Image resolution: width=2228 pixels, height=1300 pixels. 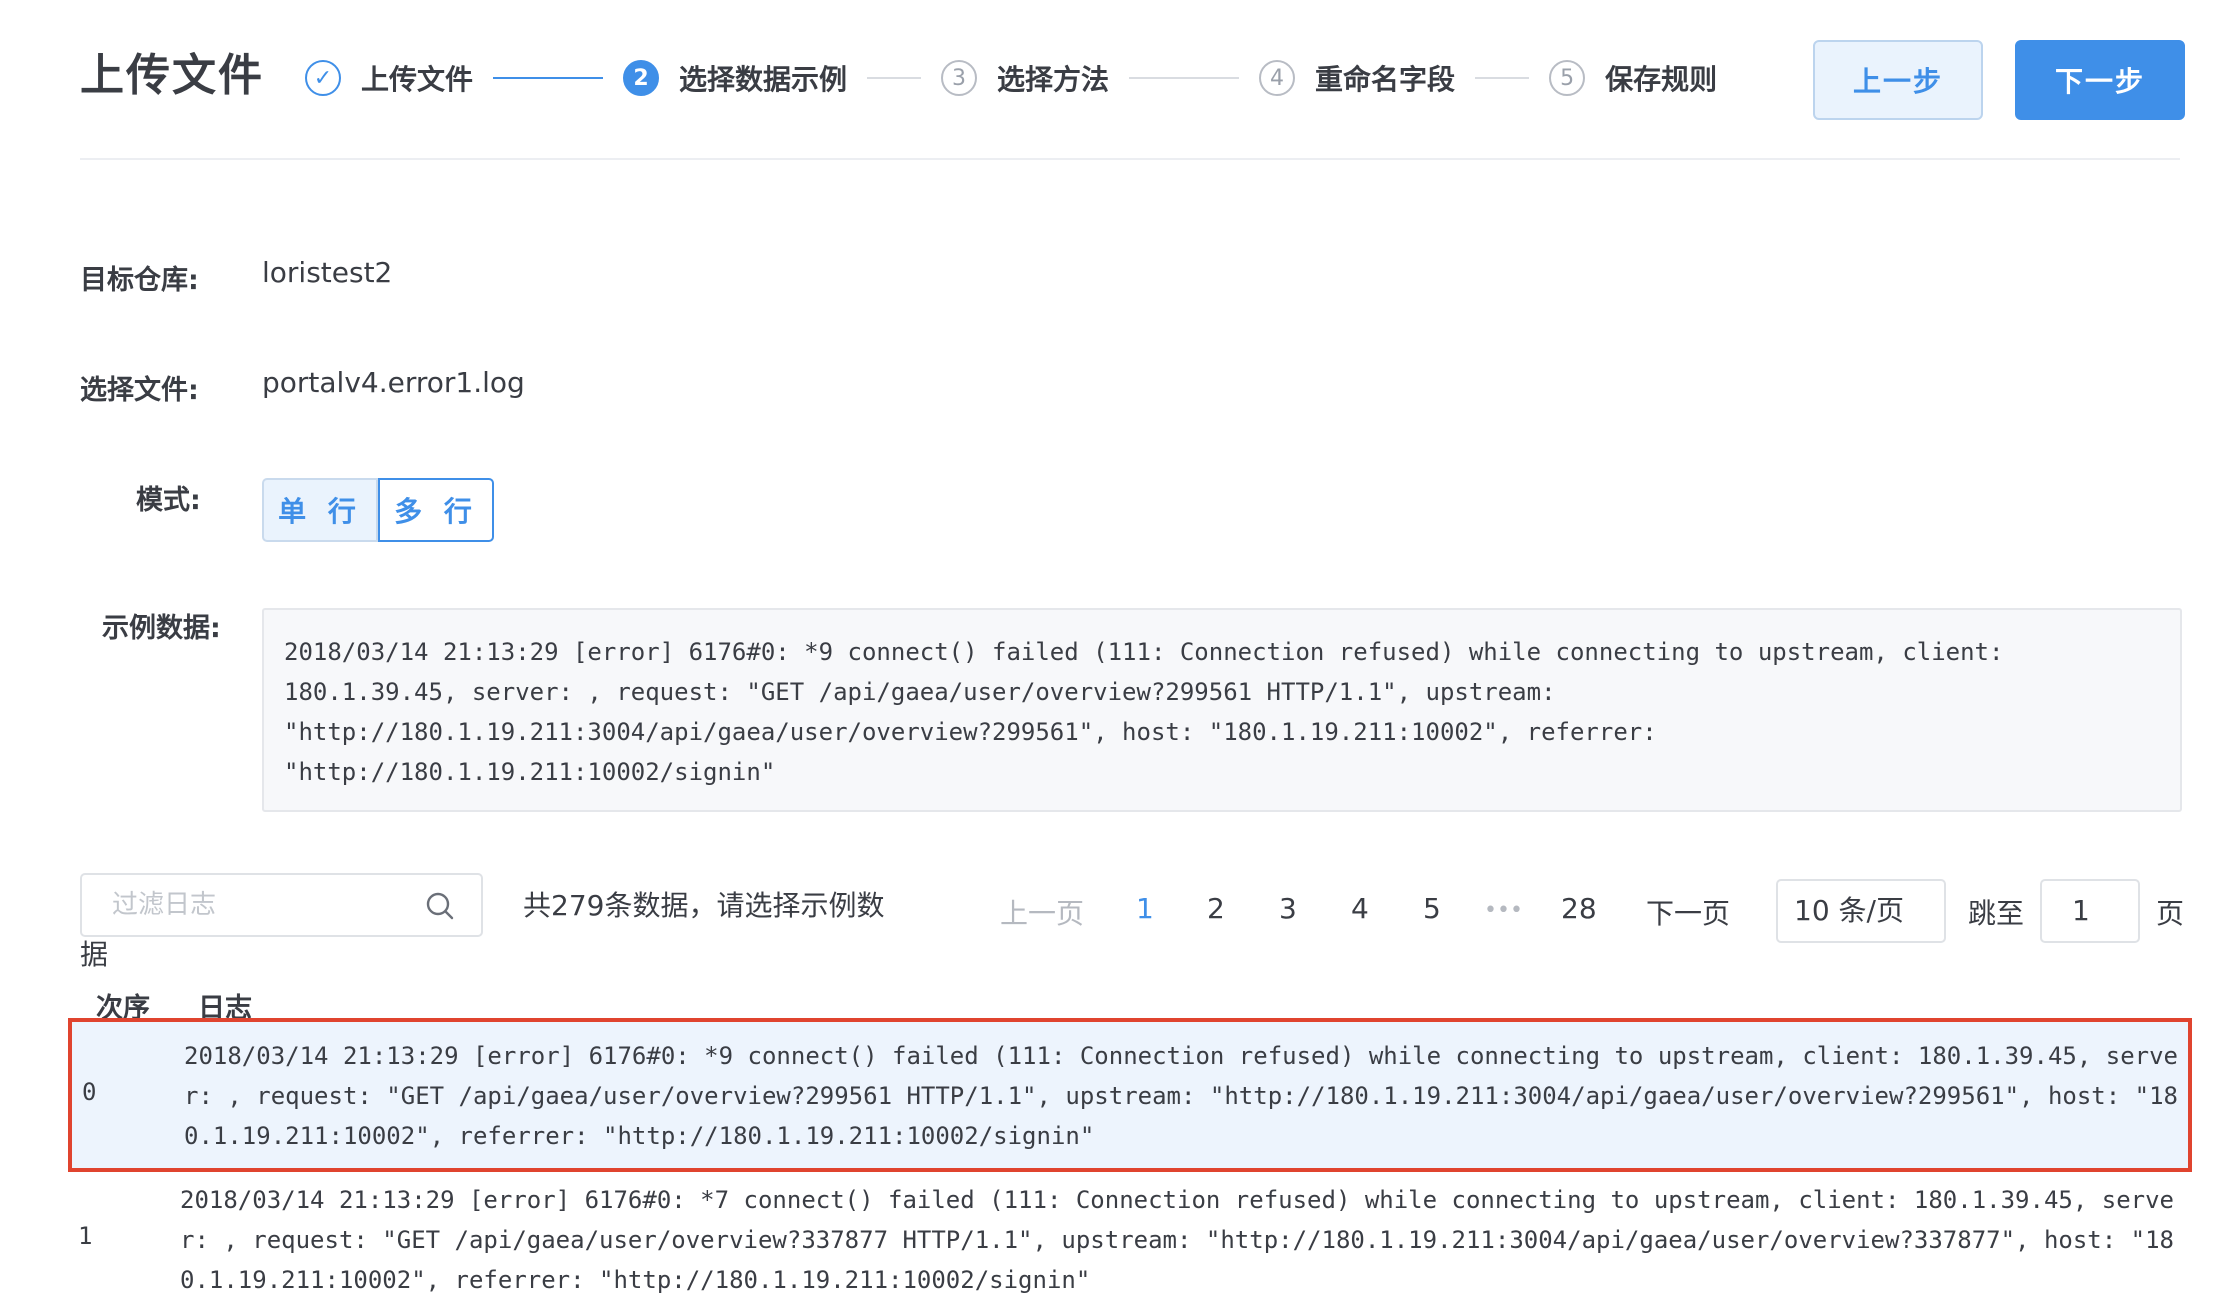 What do you see at coordinates (641, 78) in the screenshot?
I see `step-number: 2` at bounding box center [641, 78].